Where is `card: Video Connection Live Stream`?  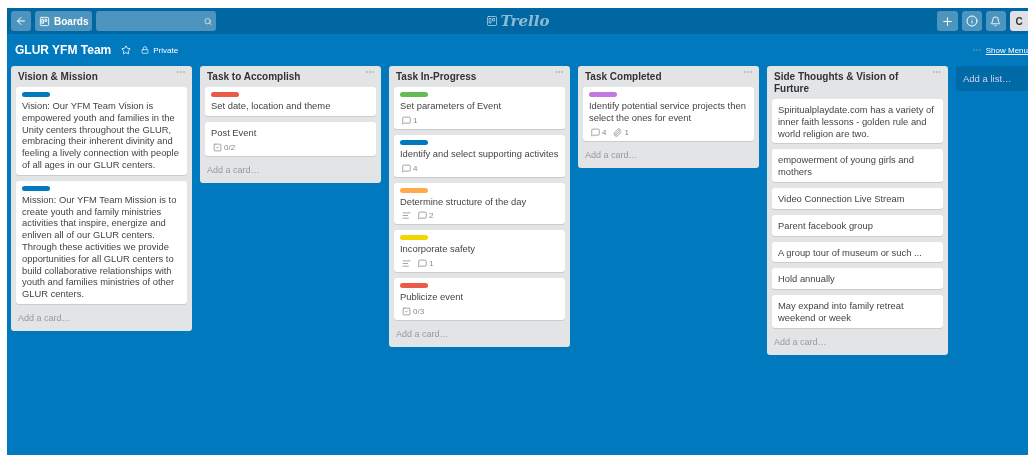
card: Video Connection Live Stream is located at coordinates (857, 198).